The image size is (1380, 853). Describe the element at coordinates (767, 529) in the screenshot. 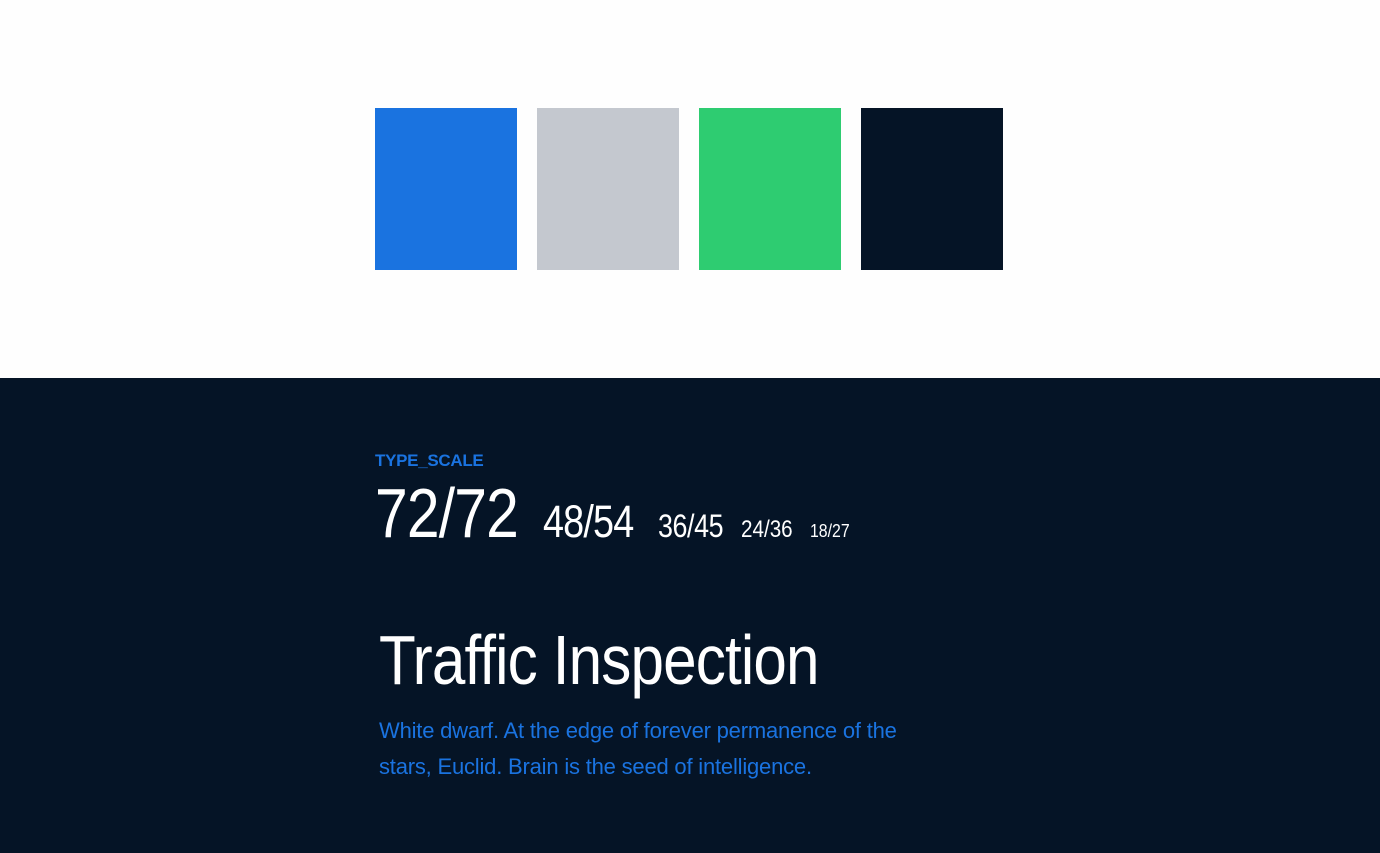

I see `type-sample-24: 24/36` at that location.